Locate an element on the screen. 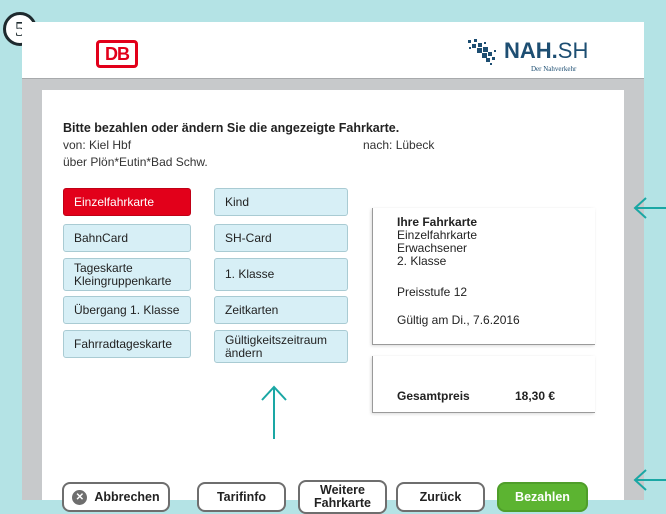  pay-button: Bezahlen is located at coordinates (542, 497).